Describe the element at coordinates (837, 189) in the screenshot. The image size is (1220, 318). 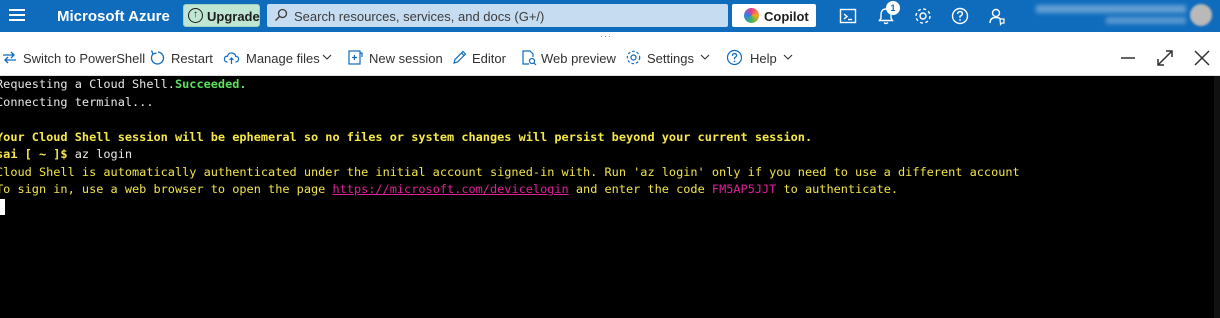
I see `terminal-text: to authenticate.` at that location.